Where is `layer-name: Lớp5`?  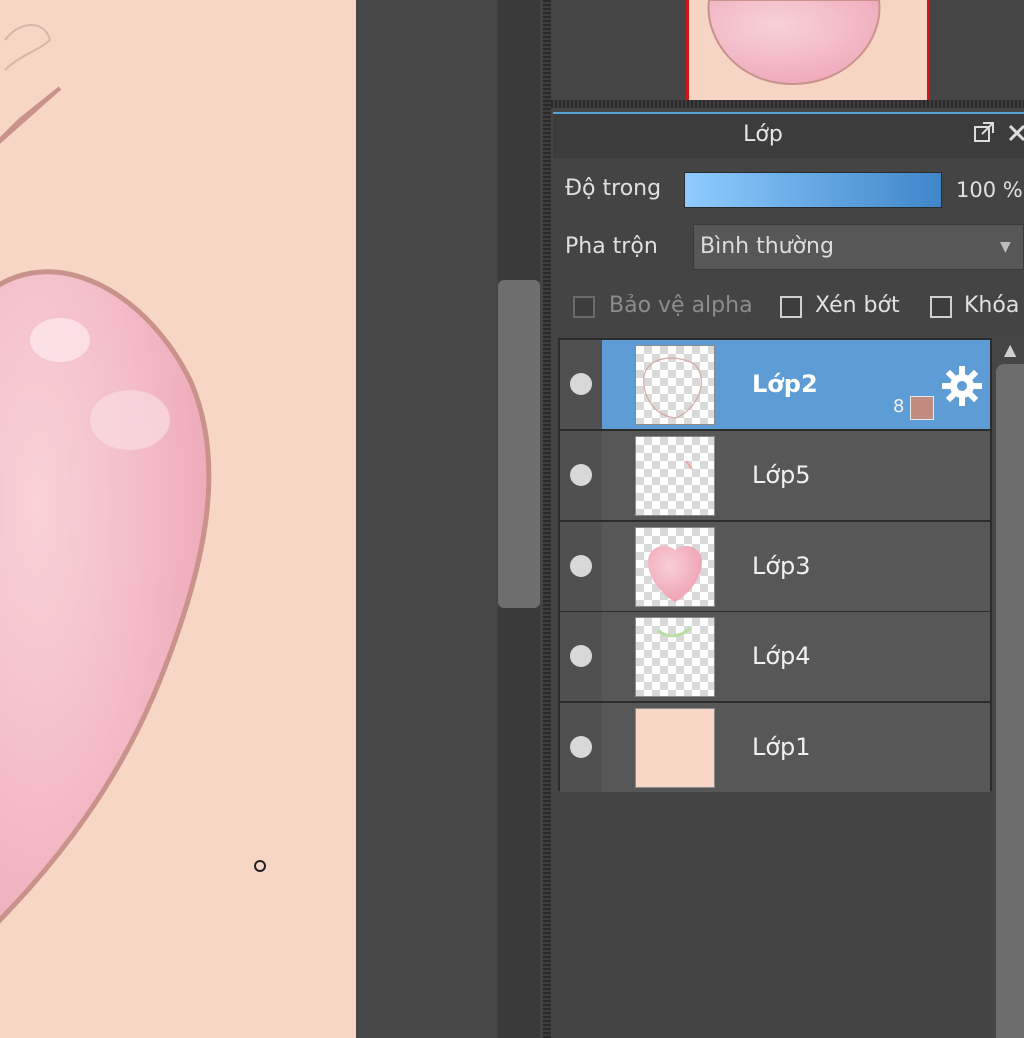
layer-name: Lớp5 is located at coordinates (781, 475).